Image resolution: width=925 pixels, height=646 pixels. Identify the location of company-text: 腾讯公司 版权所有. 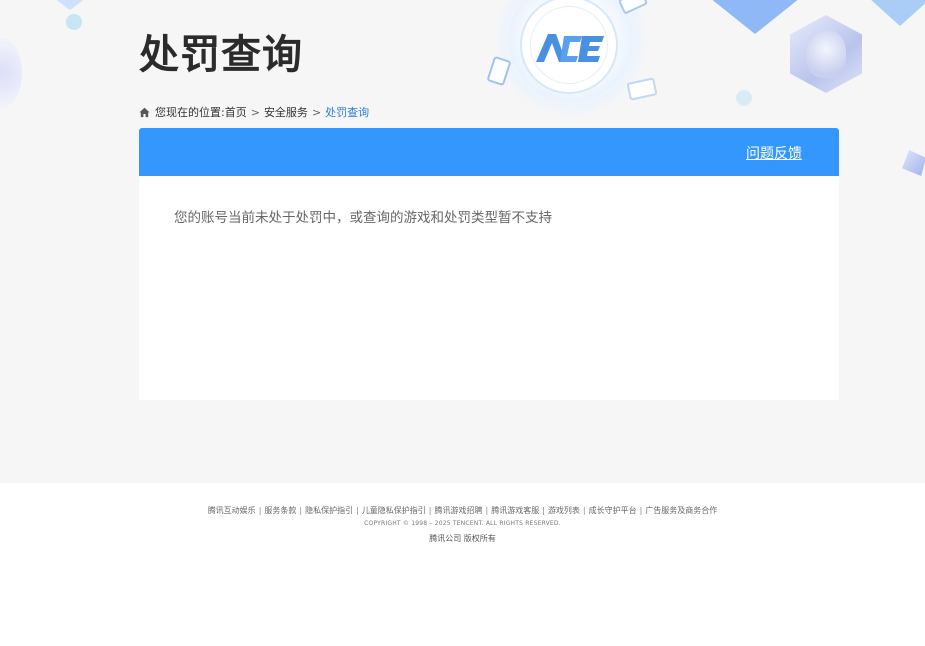
(462, 538).